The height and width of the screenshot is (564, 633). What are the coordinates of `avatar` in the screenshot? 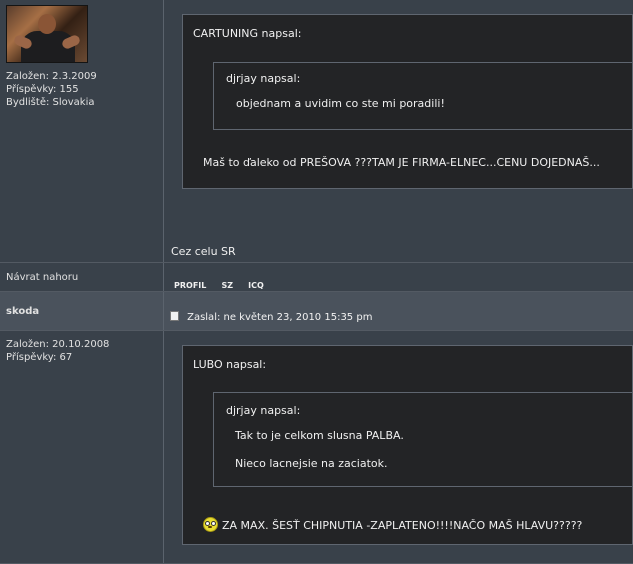 It's located at (47, 34).